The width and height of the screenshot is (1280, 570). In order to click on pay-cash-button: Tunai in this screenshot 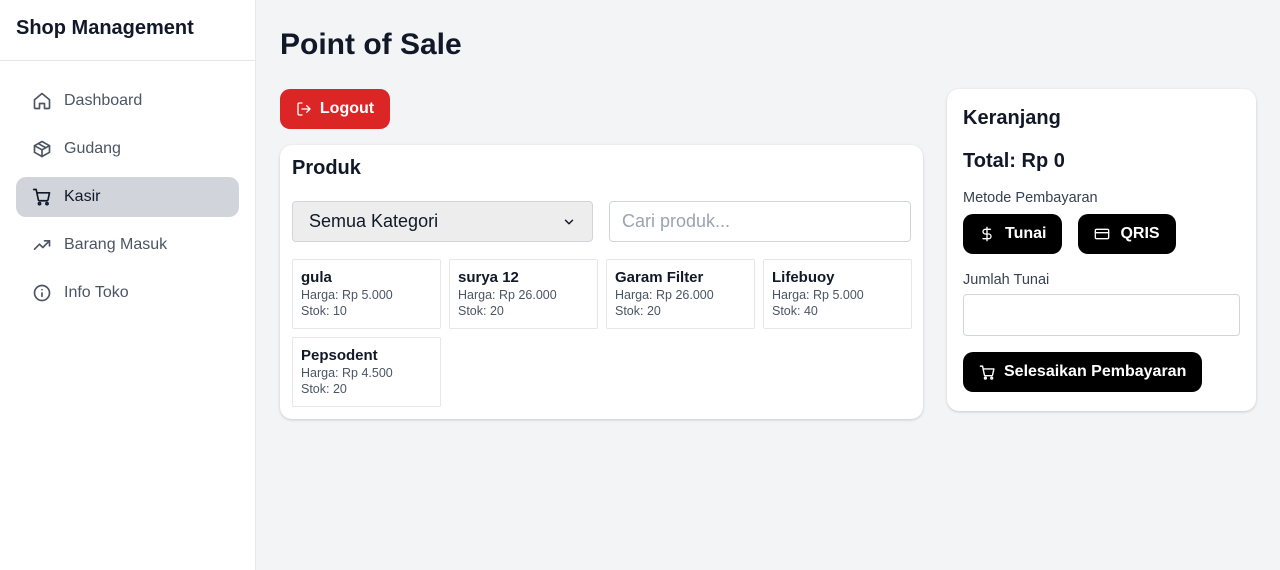, I will do `click(1013, 234)`.